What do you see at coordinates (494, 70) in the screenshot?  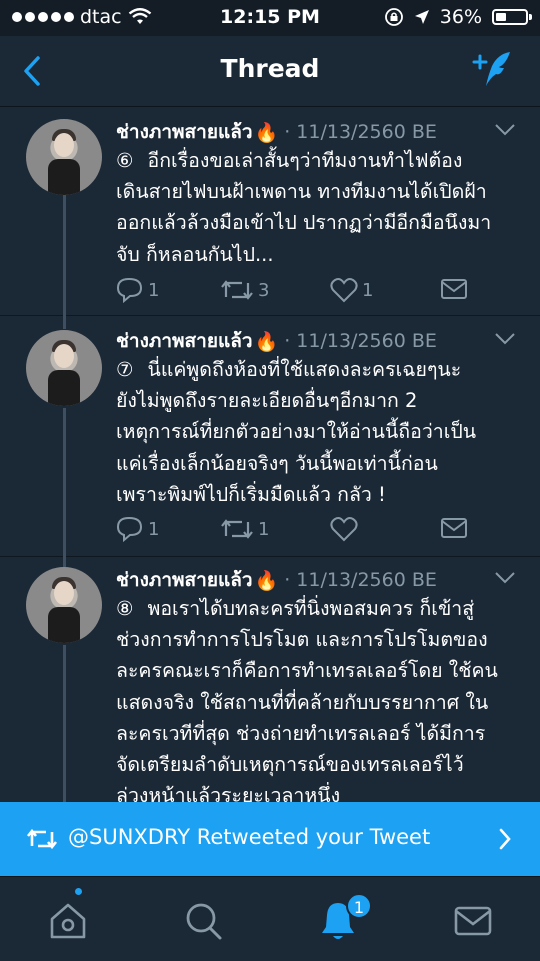 I see `compose-tweet-button` at bounding box center [494, 70].